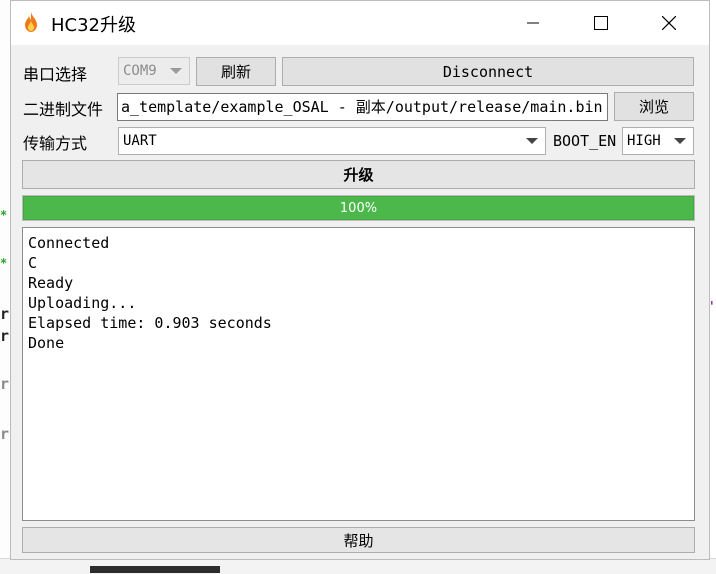  I want to click on log-line: Elapsed time: 0.903 seconds, so click(150, 323).